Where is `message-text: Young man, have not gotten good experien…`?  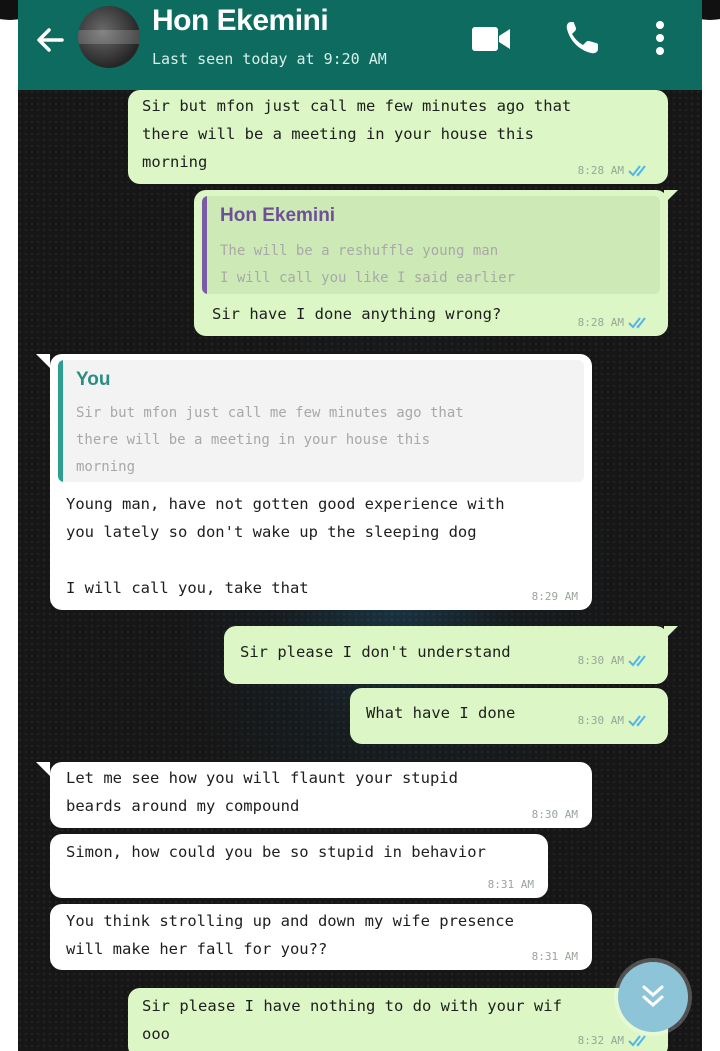 message-text: Young man, have not gotten good experien… is located at coordinates (285, 546).